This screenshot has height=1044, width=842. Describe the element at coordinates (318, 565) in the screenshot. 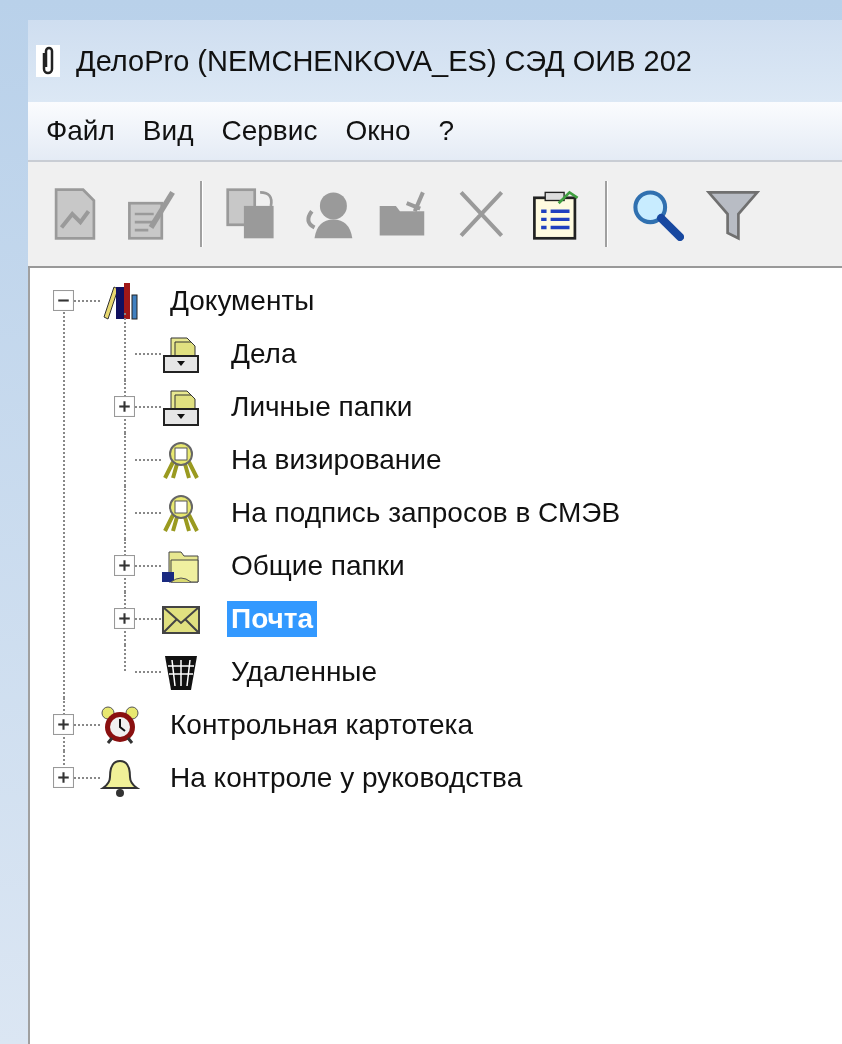

I see `tree-item: Общие папки` at that location.